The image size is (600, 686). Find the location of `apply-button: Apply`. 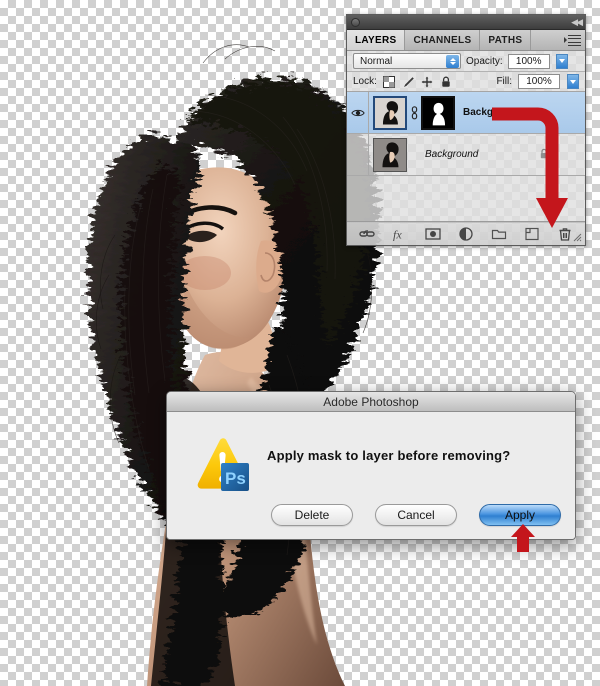

apply-button: Apply is located at coordinates (520, 515).